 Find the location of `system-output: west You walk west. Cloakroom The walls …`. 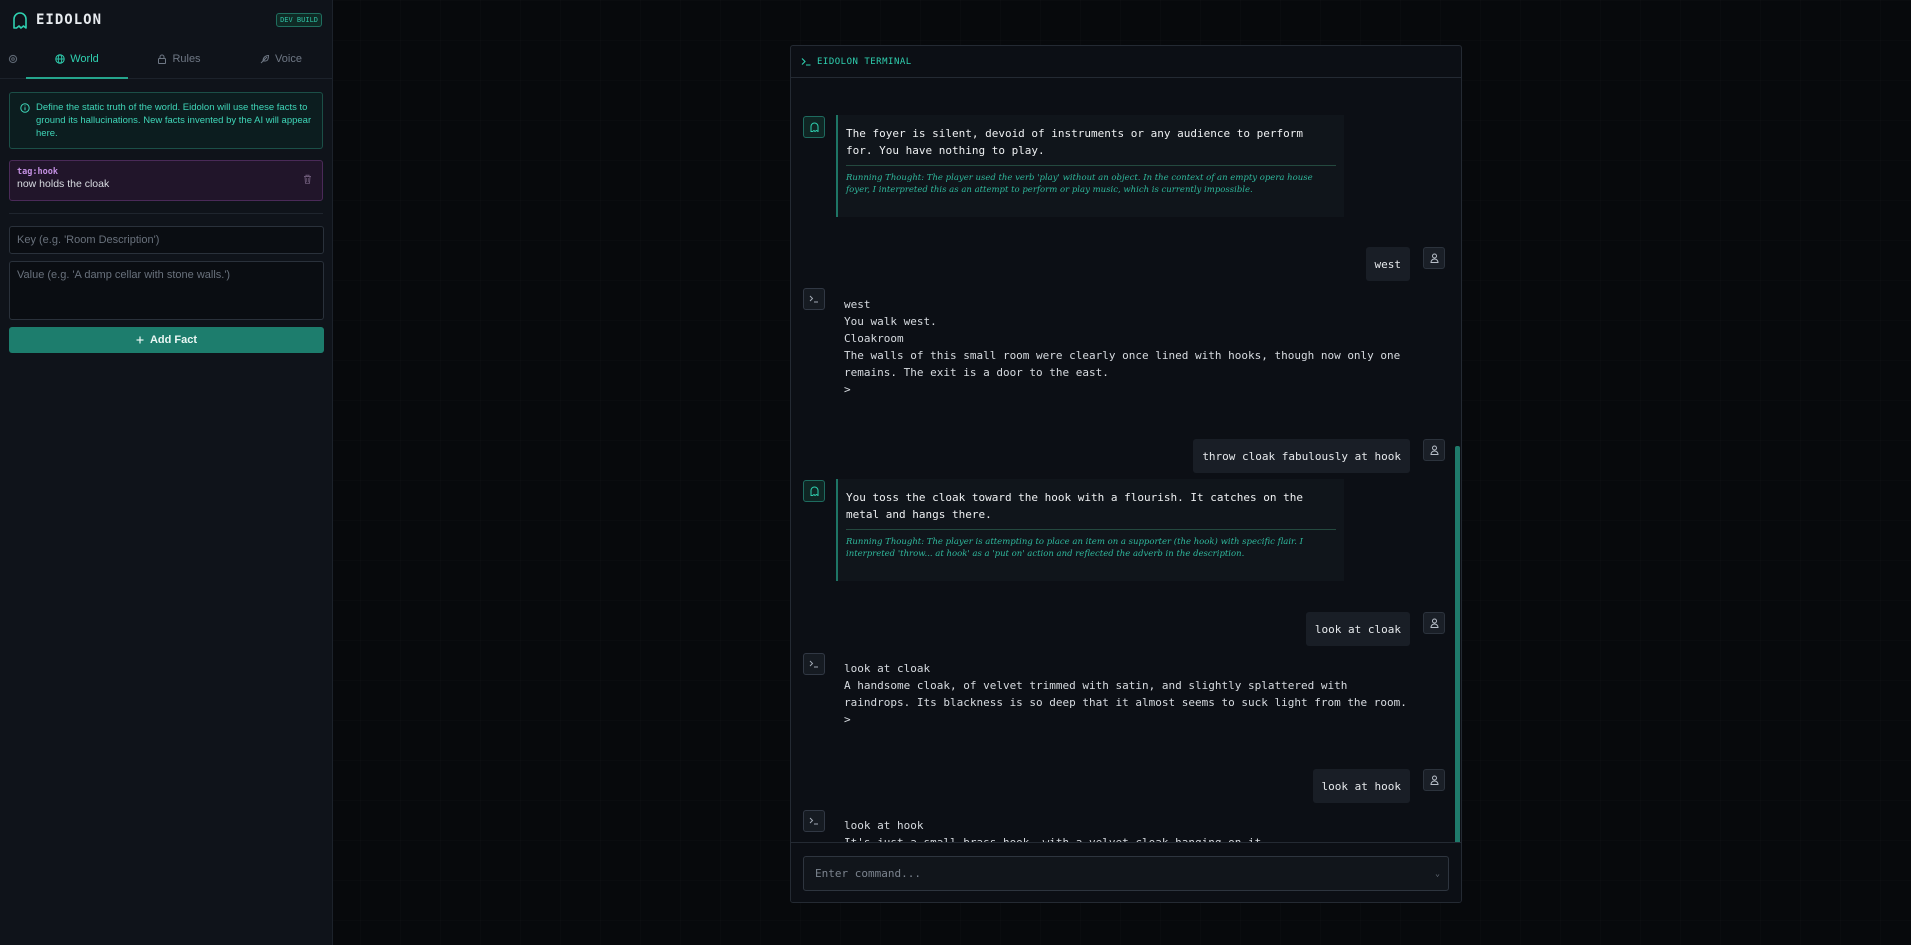

system-output: west You walk west. Cloakroom The walls … is located at coordinates (1122, 347).